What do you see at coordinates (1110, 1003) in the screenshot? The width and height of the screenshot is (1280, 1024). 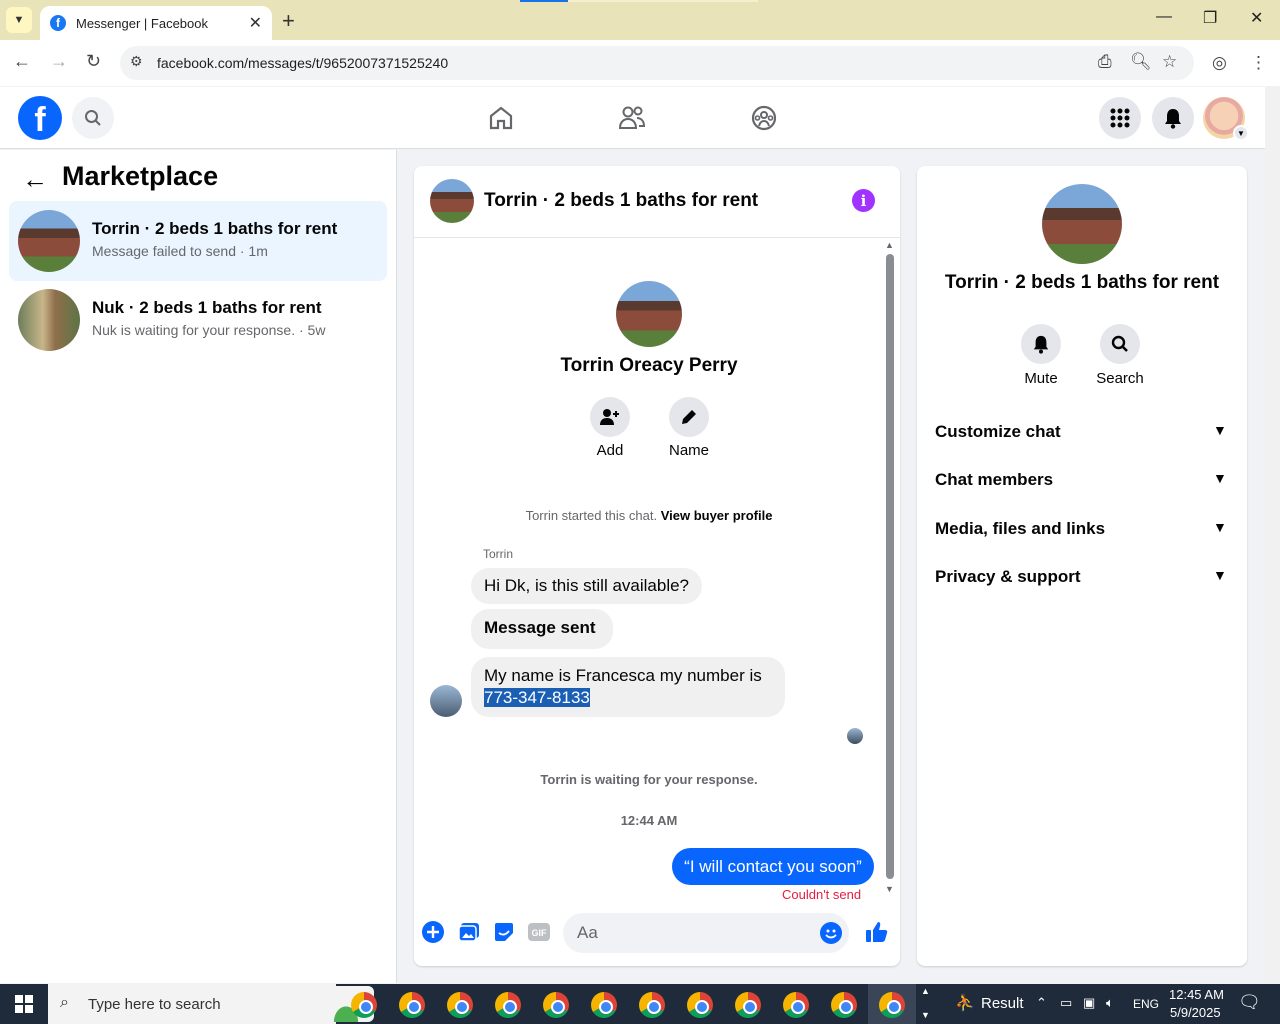 I see `volume-icon: 🔈︎` at bounding box center [1110, 1003].